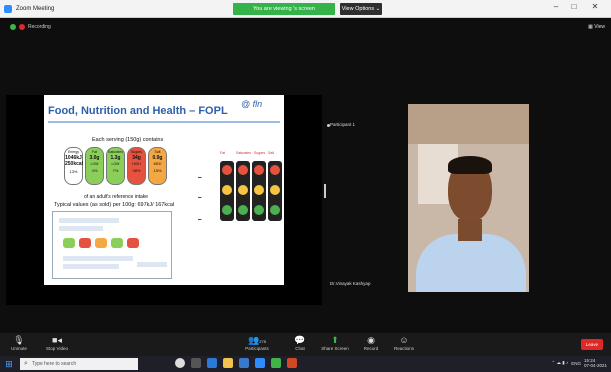  Describe the element at coordinates (228, 363) in the screenshot. I see `file-explorer-icon` at that location.